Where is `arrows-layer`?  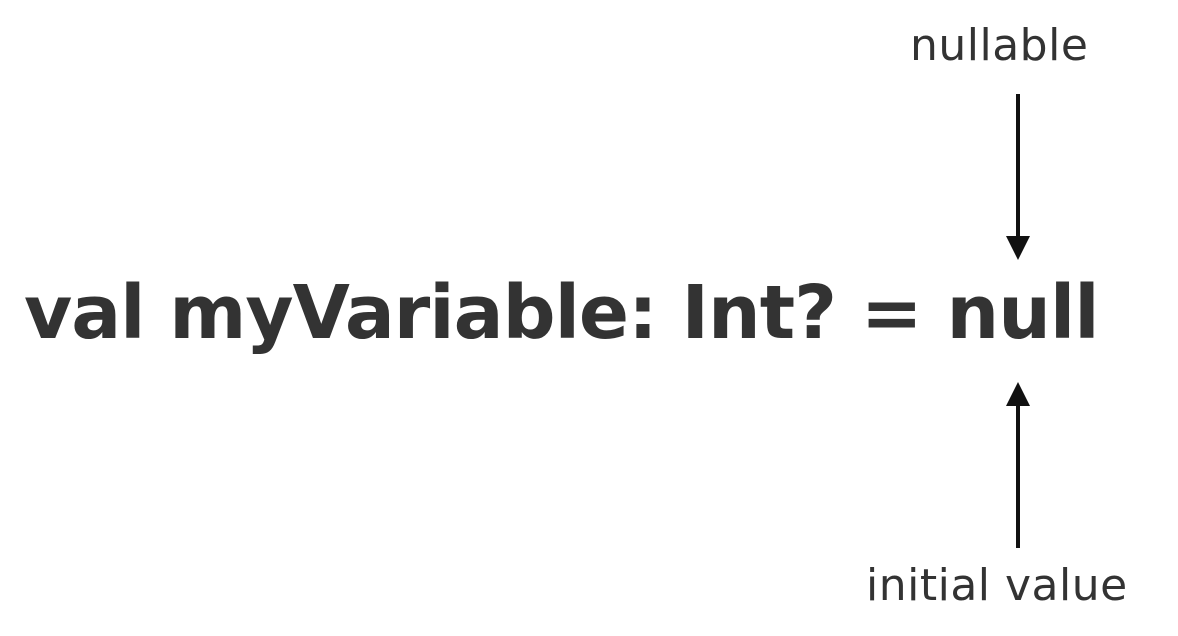 arrows-layer is located at coordinates (1018, 321).